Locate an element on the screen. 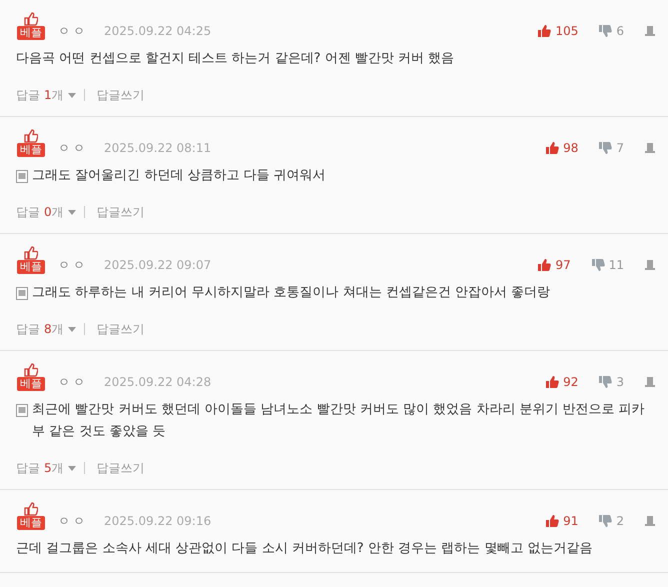  replies-toggle: 답글 8개 is located at coordinates (46, 329).